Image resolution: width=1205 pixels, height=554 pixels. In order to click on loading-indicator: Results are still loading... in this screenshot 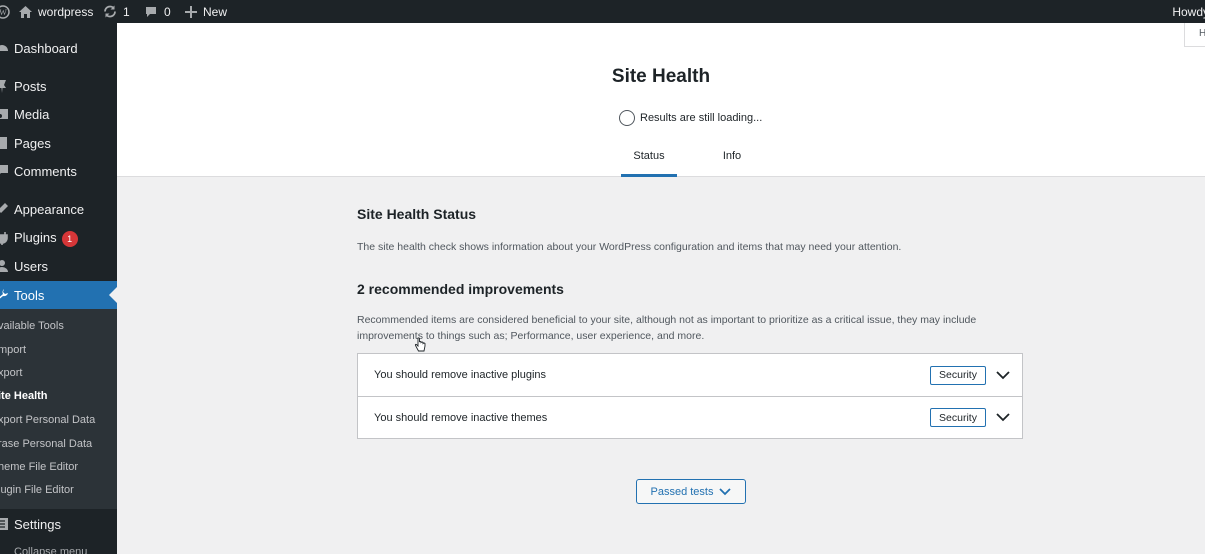, I will do `click(690, 118)`.